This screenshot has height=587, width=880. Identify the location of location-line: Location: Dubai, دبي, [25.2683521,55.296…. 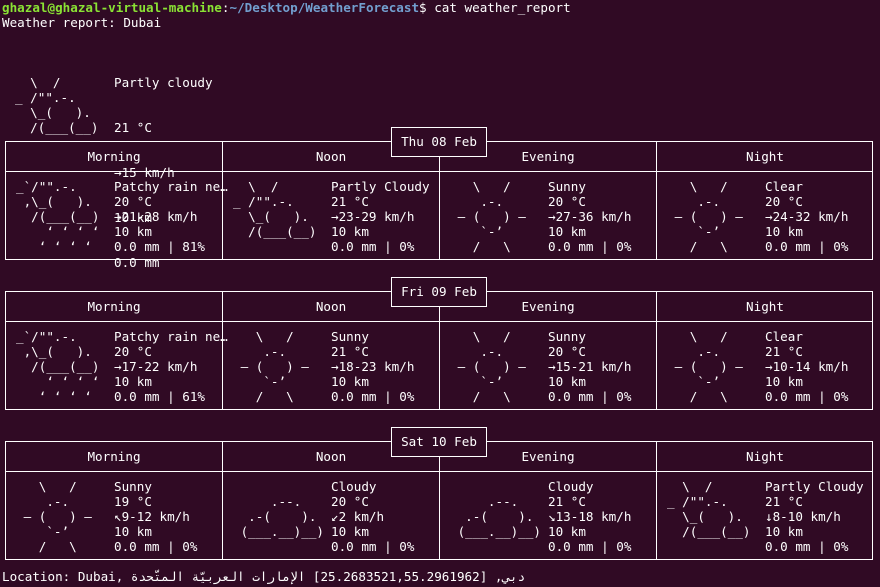
(264, 576).